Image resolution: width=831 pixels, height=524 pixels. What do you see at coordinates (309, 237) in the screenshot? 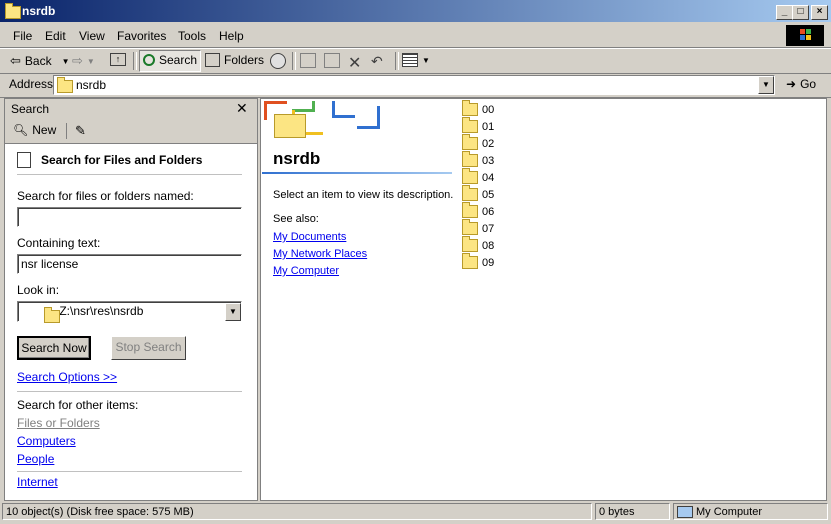
I see `my-documents-link: My Documents` at bounding box center [309, 237].